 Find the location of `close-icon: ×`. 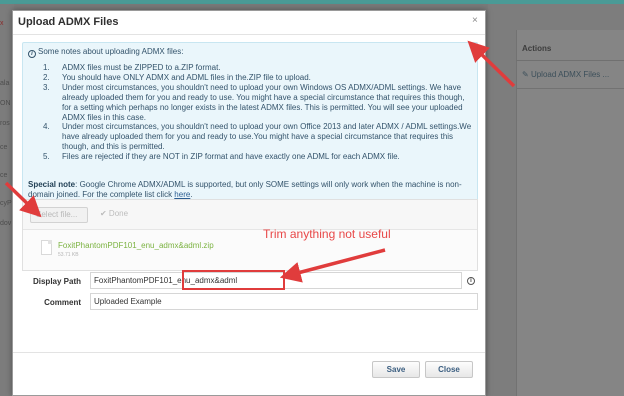

close-icon: × is located at coordinates (475, 20).